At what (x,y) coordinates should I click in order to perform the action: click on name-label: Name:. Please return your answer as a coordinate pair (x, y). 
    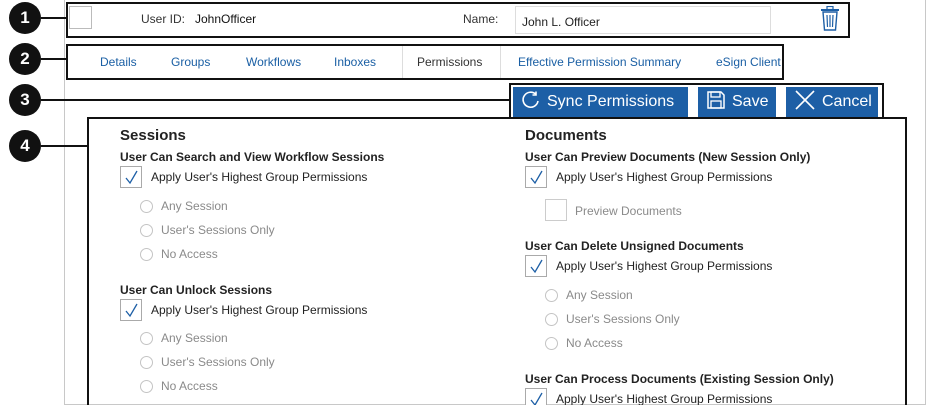
    Looking at the image, I should click on (481, 19).